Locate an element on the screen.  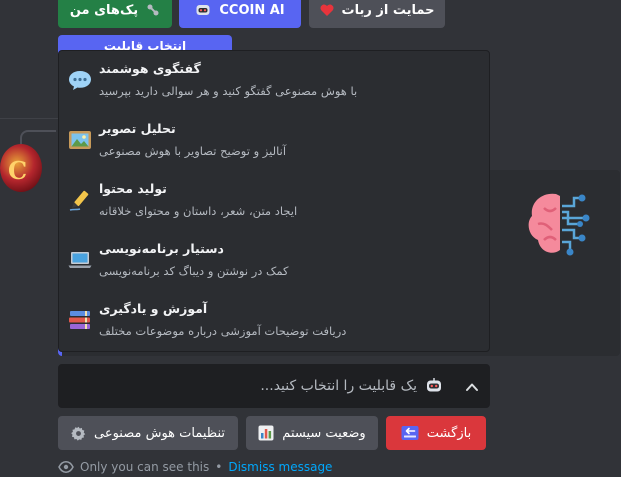
support-bot-button: حمایت از ربات is located at coordinates (377, 14).